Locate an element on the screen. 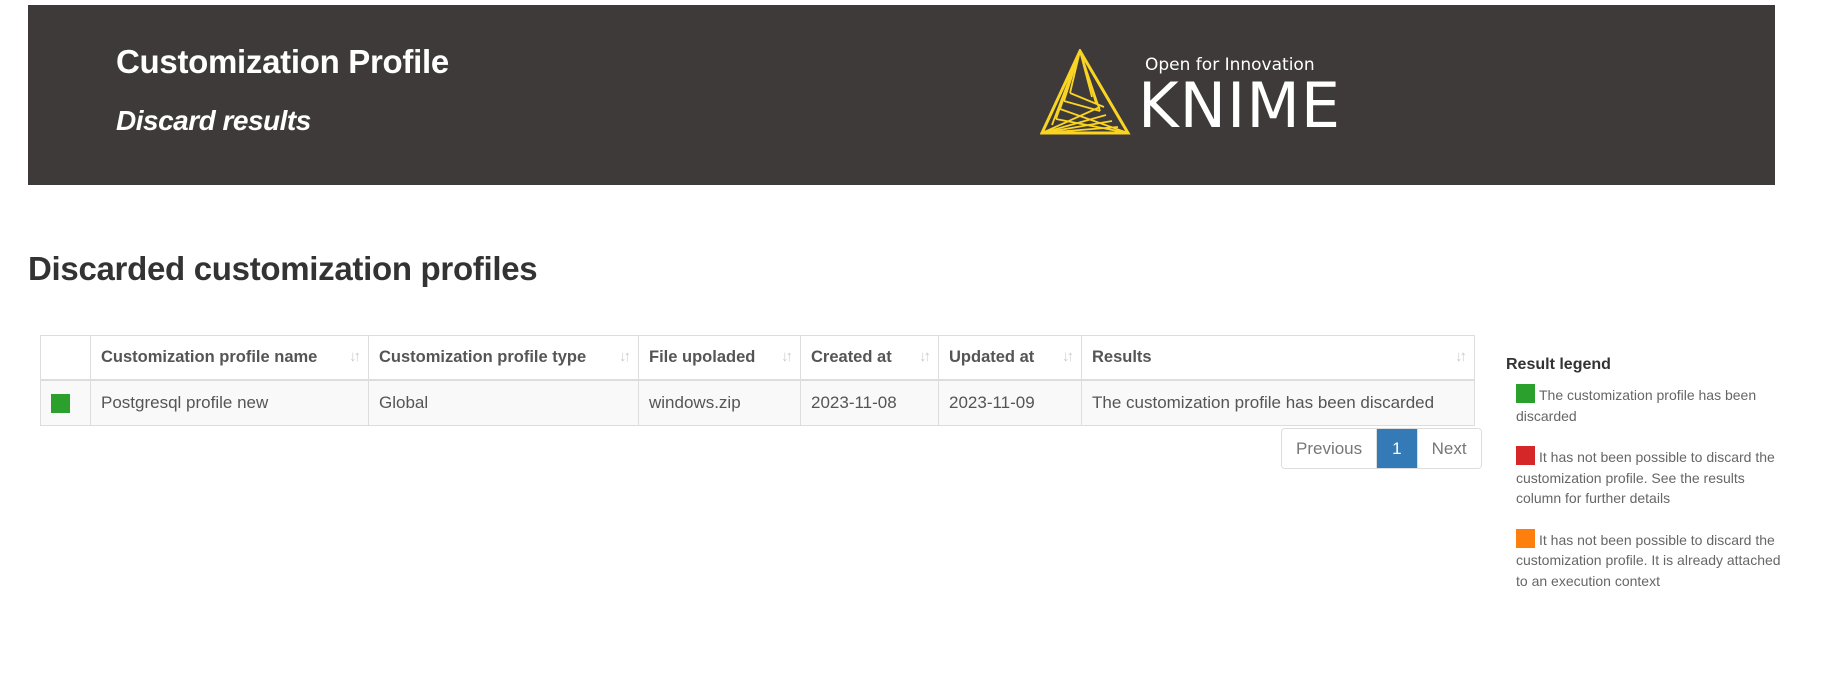  previous-page-button: Previous is located at coordinates (1329, 448).